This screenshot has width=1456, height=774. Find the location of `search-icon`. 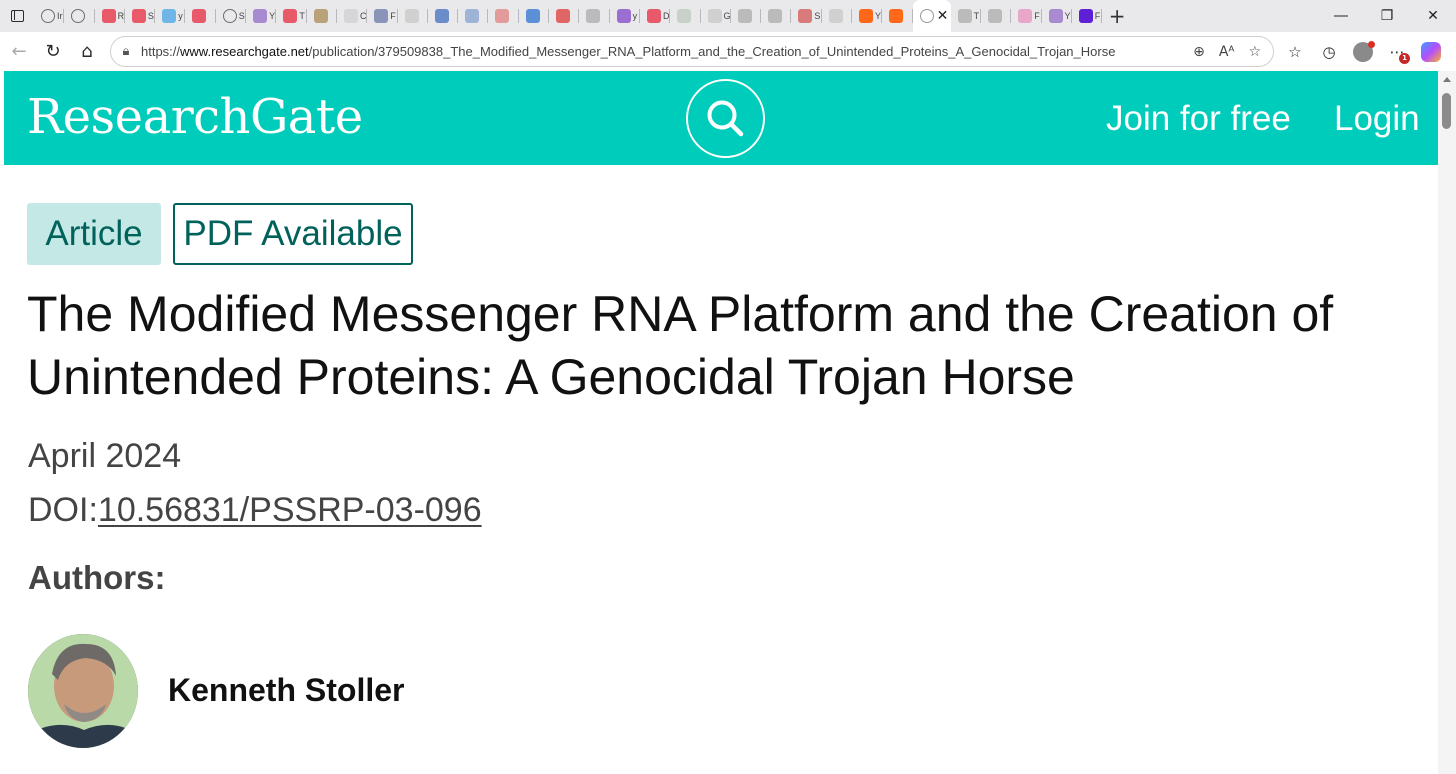

search-icon is located at coordinates (472, 16).